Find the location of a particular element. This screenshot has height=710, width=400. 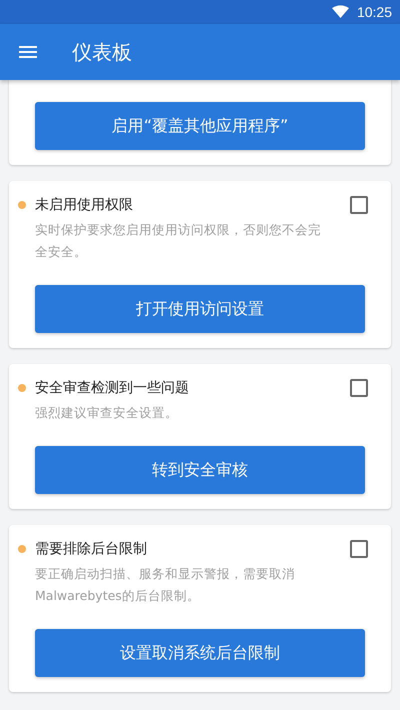

menu-icon is located at coordinates (28, 52).